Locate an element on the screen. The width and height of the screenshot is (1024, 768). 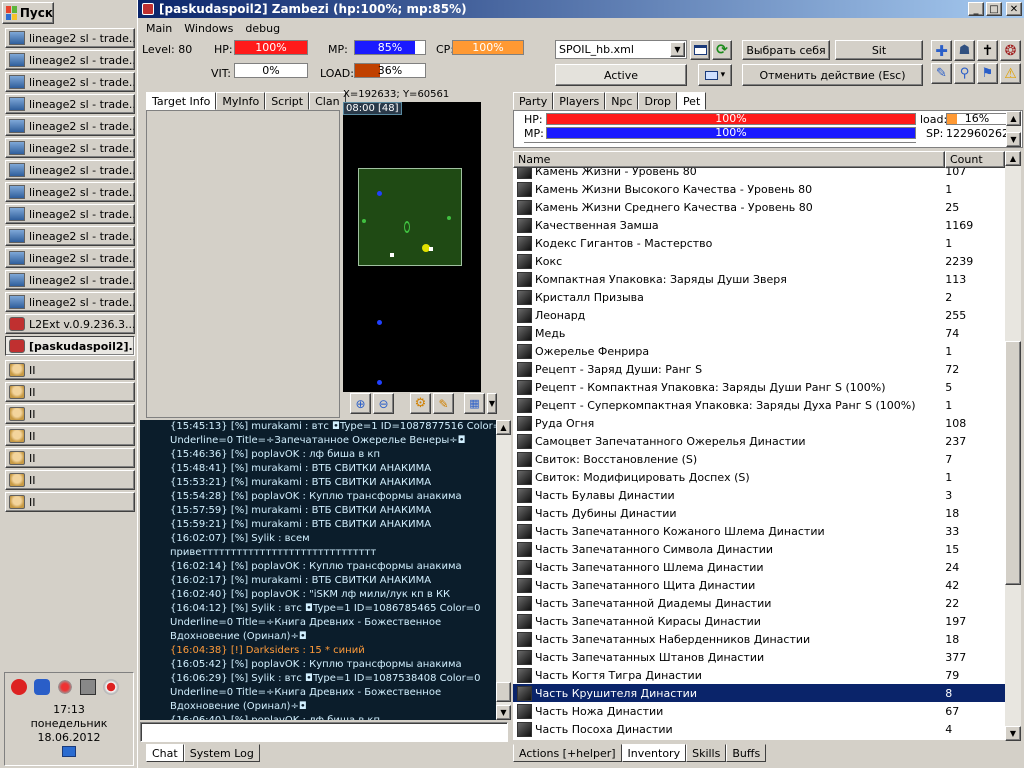
tab-chat: Chat is located at coordinates (165, 753).